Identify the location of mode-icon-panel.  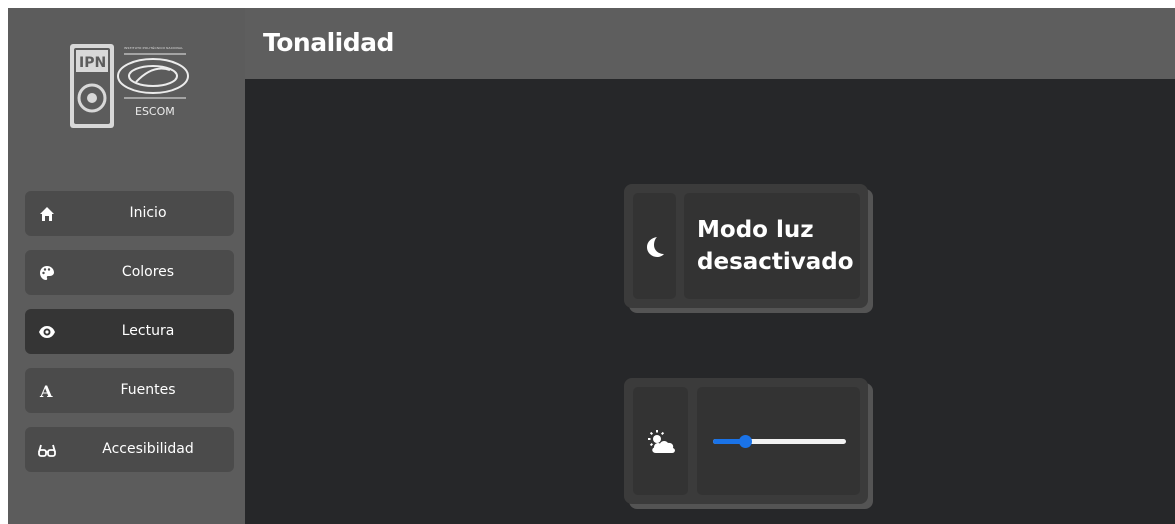
(654, 246).